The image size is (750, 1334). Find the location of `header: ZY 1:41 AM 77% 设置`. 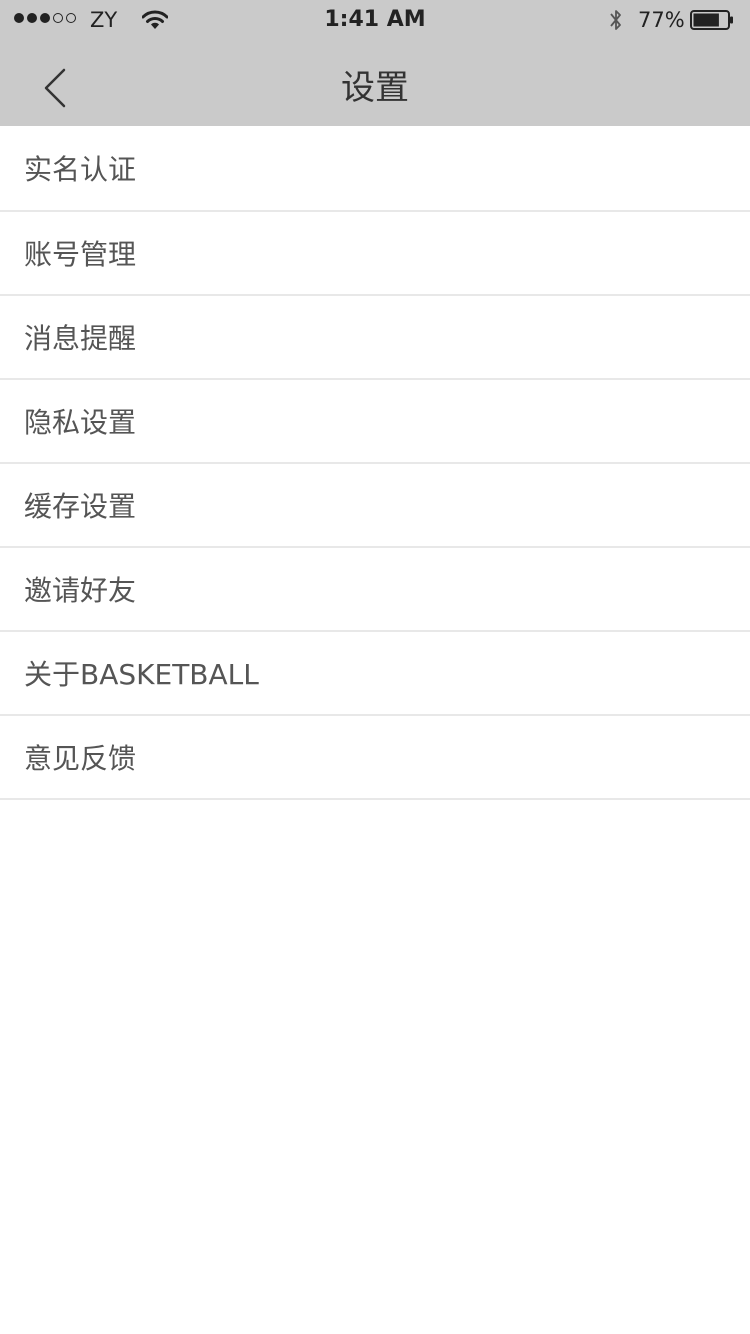

header: ZY 1:41 AM 77% 设置 is located at coordinates (375, 63).